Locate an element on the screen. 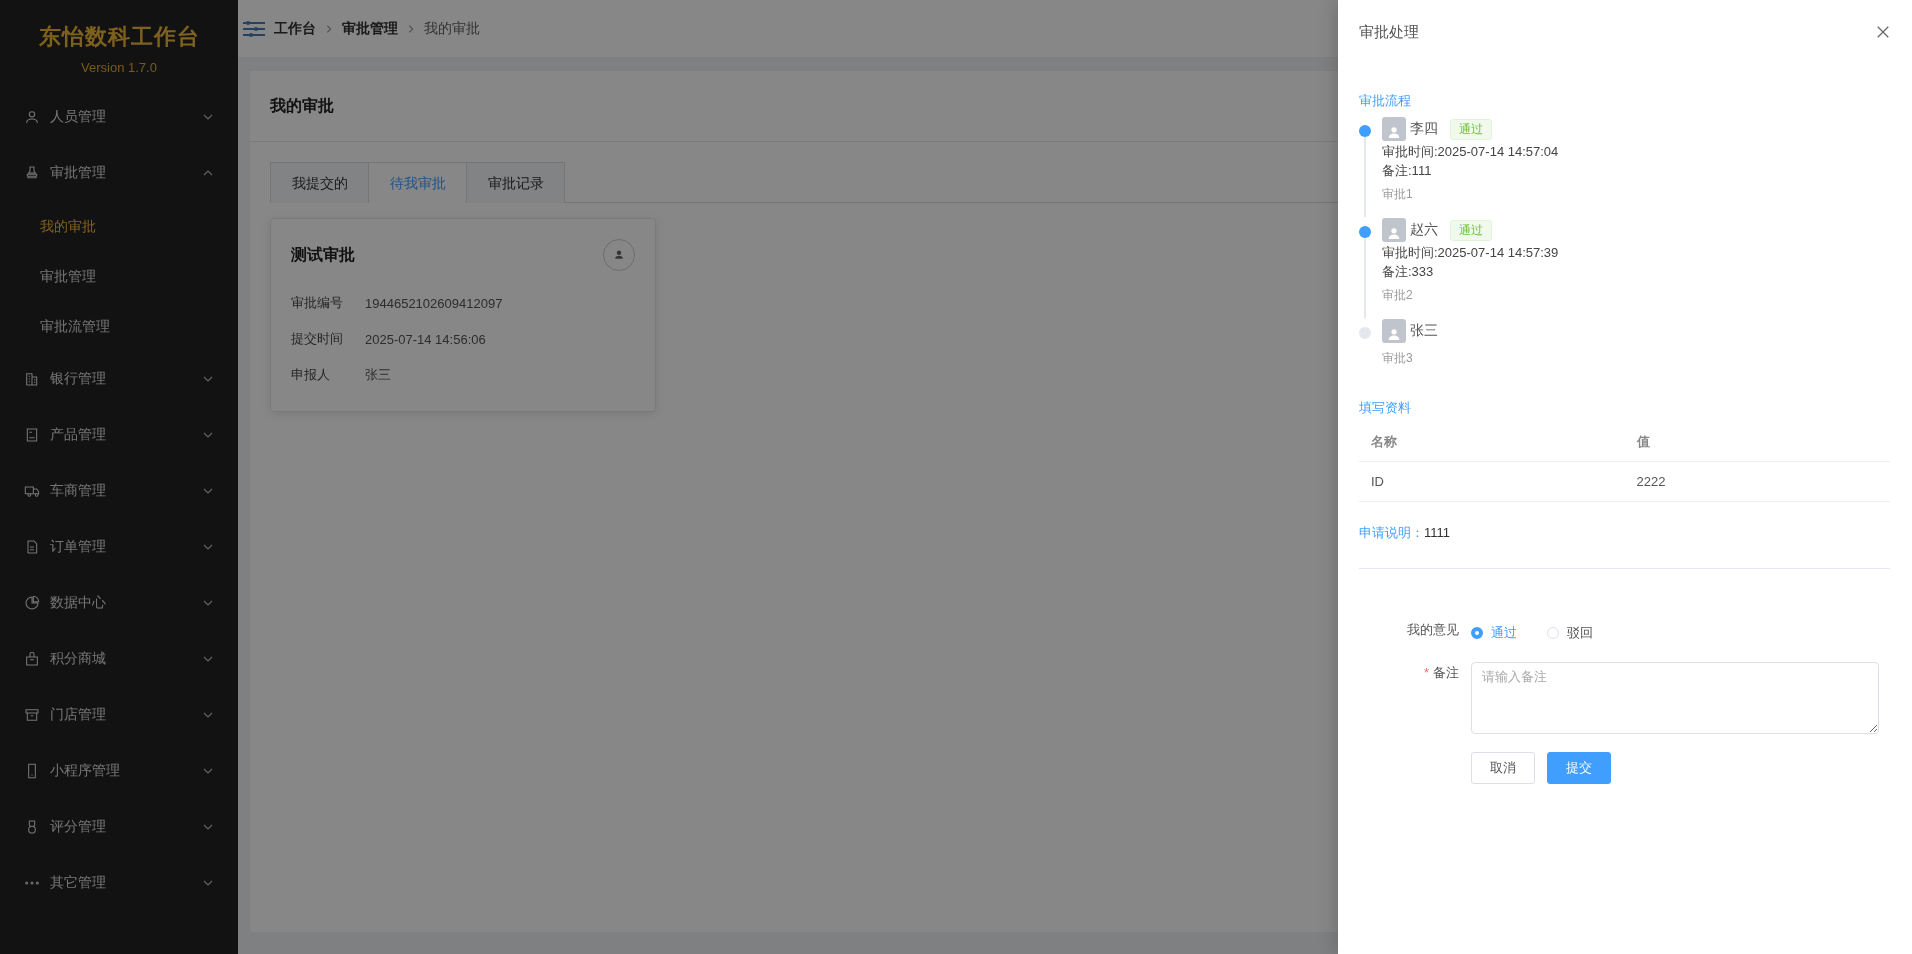 The image size is (1912, 954). menu-item: 产品管理 is located at coordinates (119, 435).